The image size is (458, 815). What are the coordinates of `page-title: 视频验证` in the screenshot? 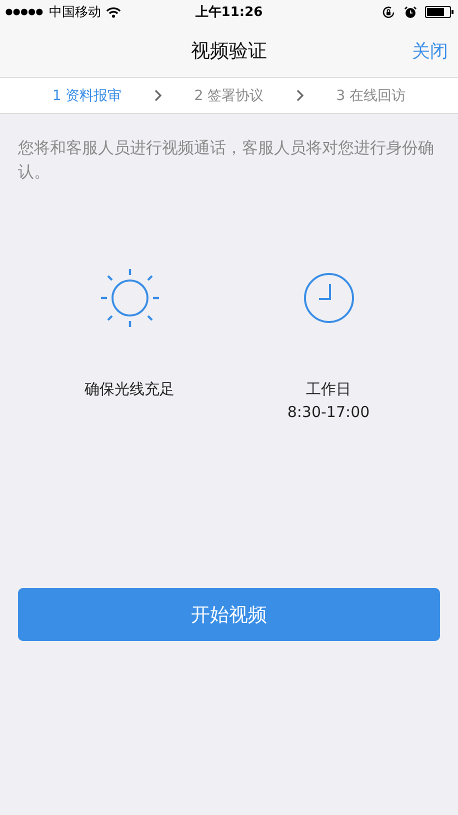 It's located at (229, 51).